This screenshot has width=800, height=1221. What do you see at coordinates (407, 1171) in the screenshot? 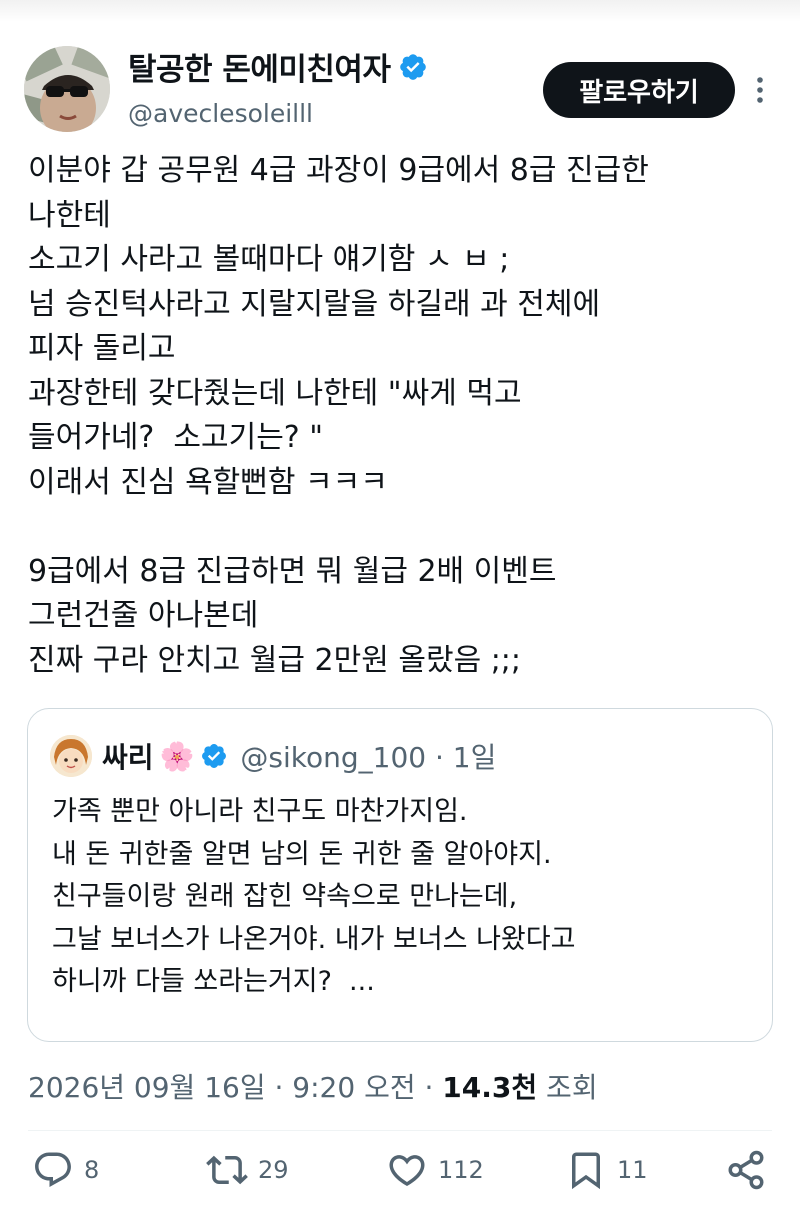
I see `like-icon` at bounding box center [407, 1171].